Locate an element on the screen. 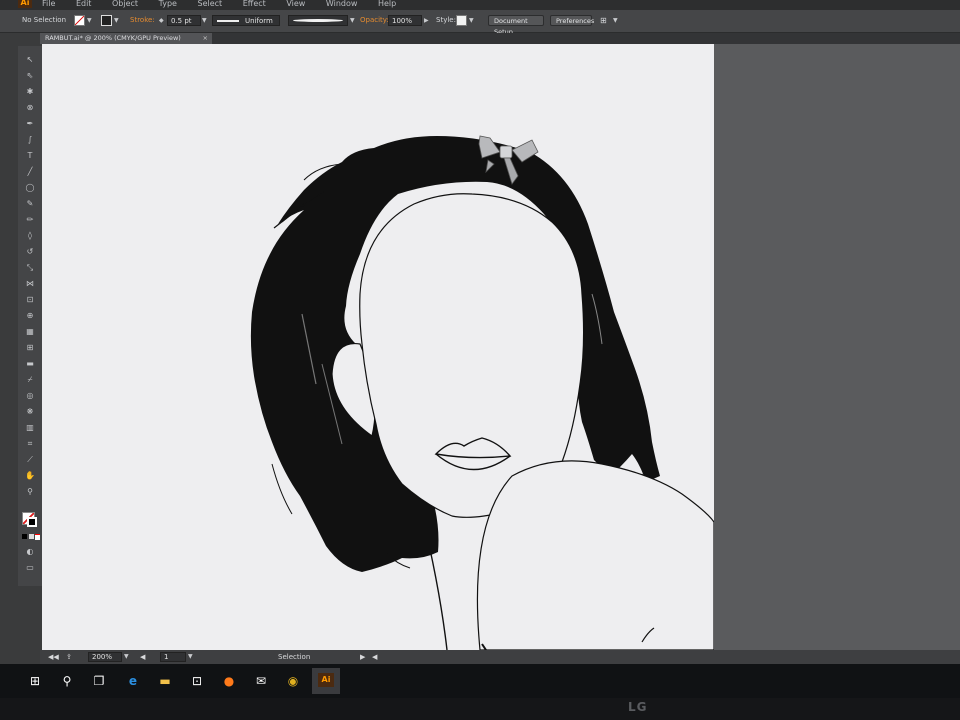  firefox-icon: ● is located at coordinates (229, 681).